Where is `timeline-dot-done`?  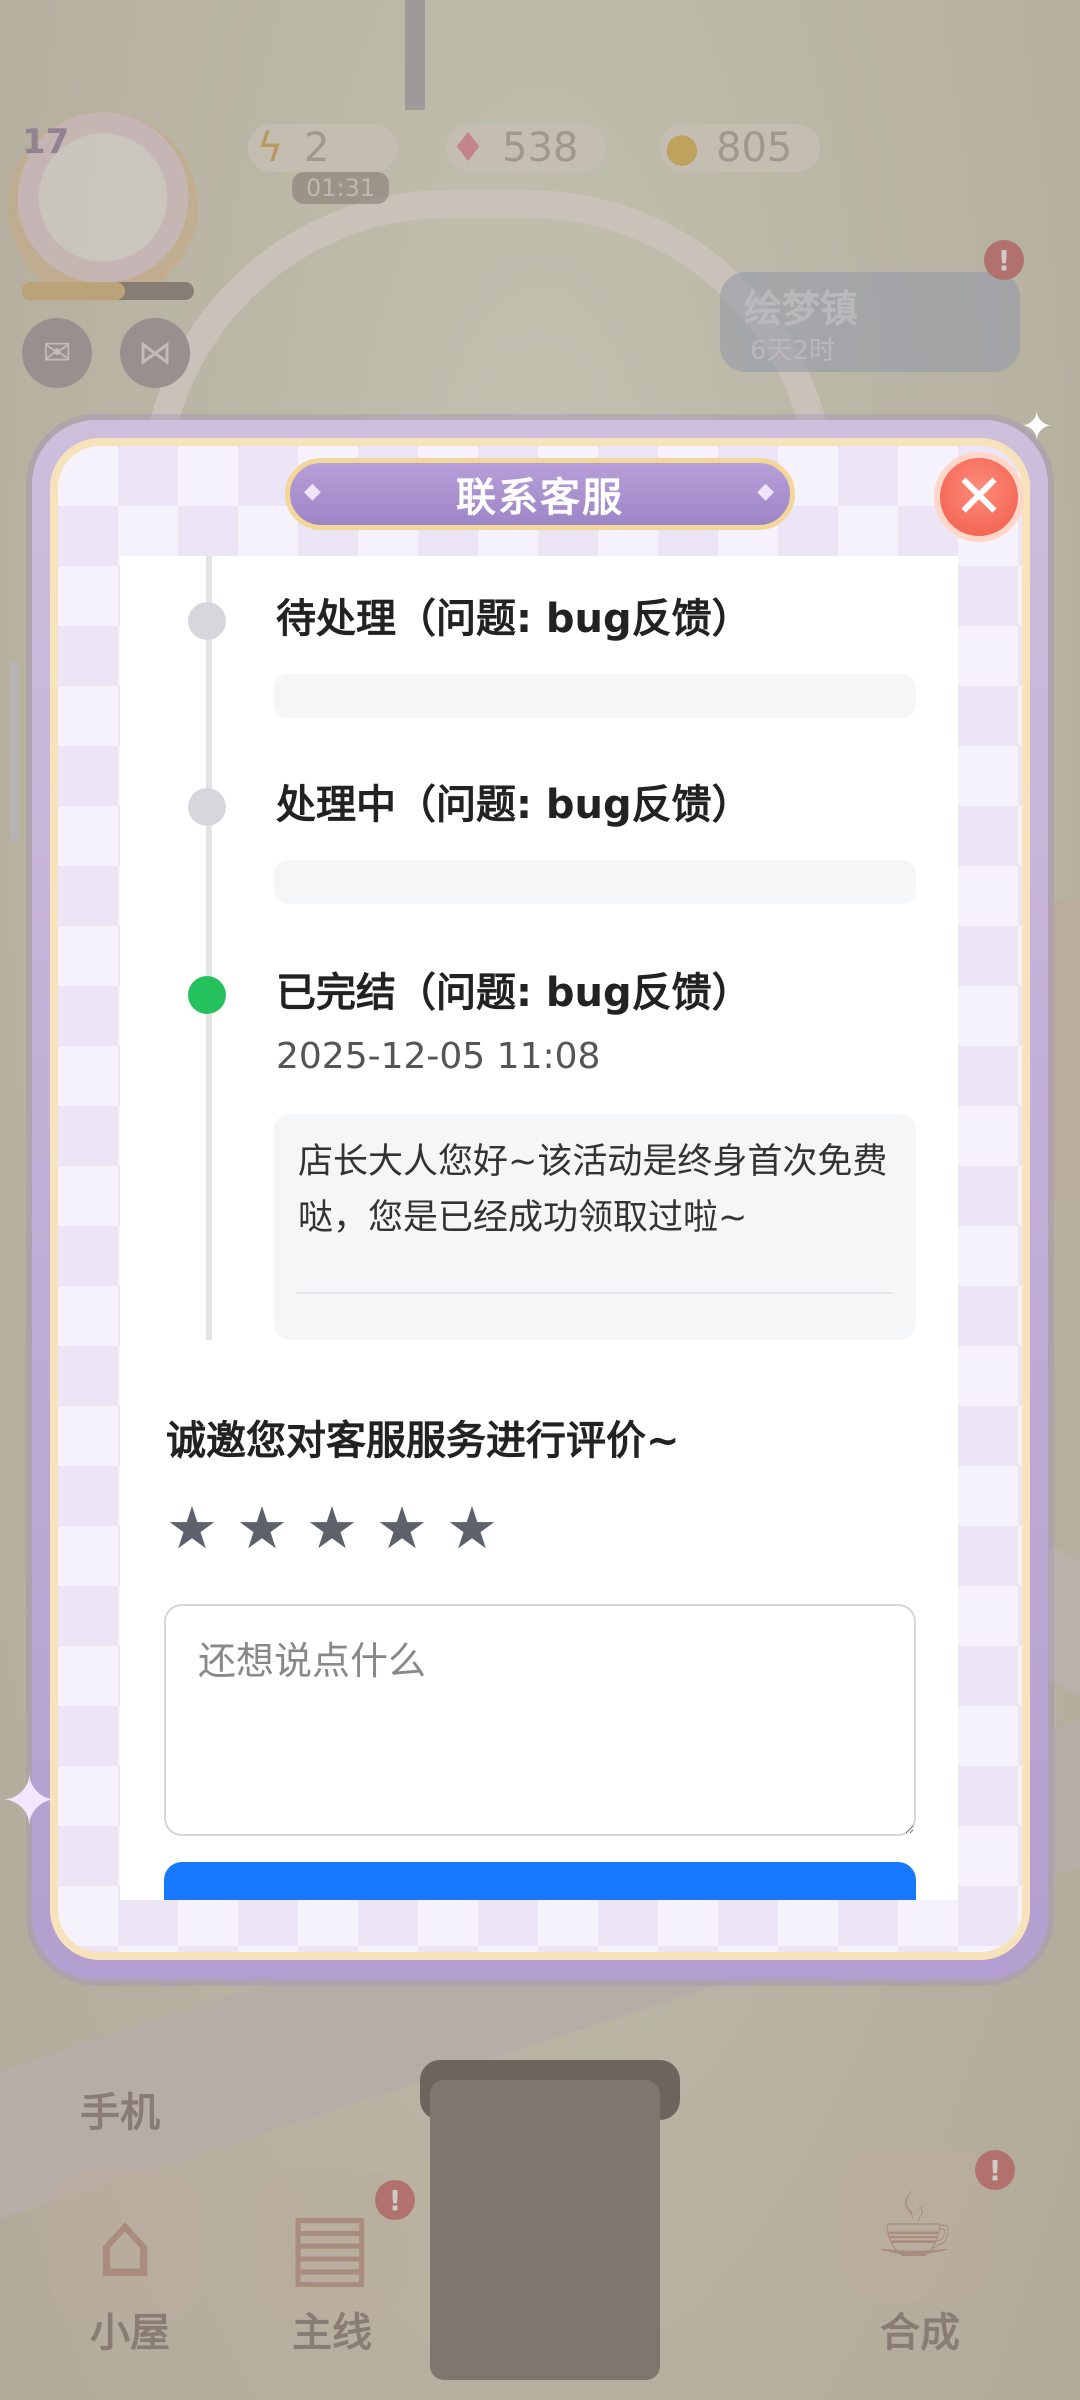
timeline-dot-done is located at coordinates (207, 995).